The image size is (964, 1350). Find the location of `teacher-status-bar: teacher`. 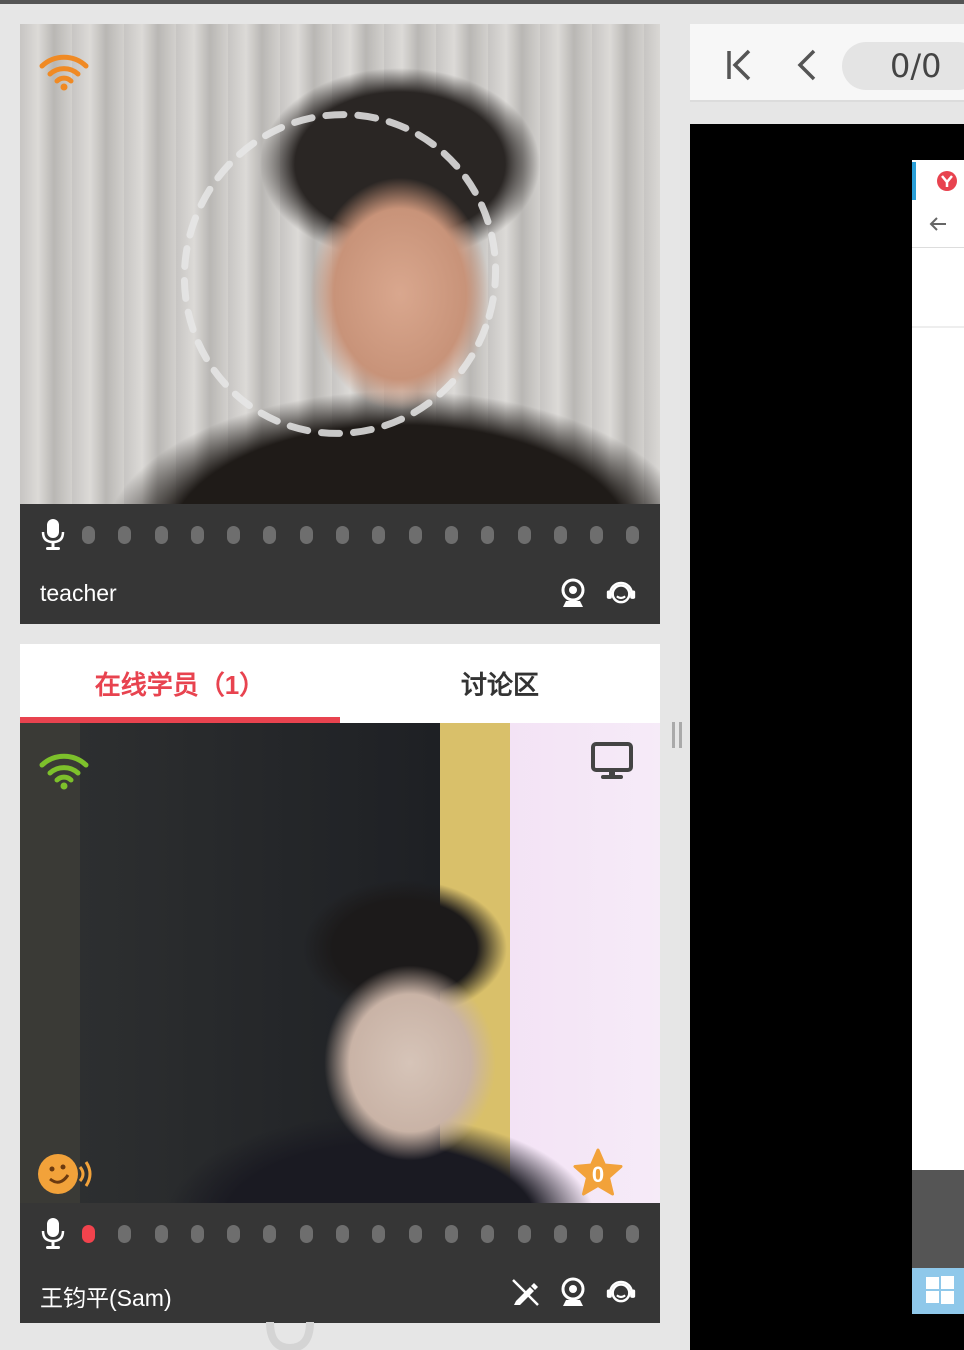

teacher-status-bar: teacher is located at coordinates (340, 564).